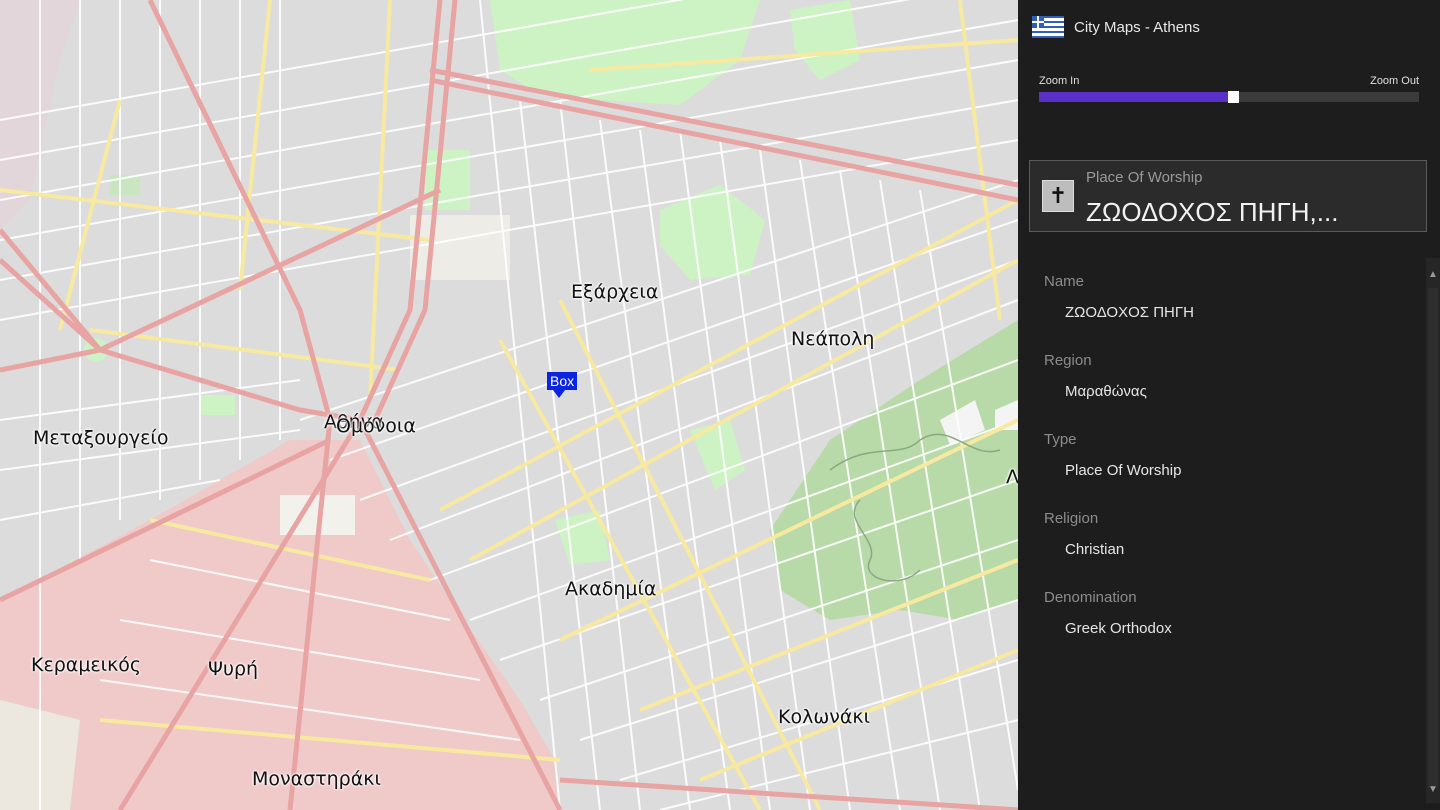 The height and width of the screenshot is (810, 1440). Describe the element at coordinates (833, 339) in the screenshot. I see `map-label-neapoli: Νεάπολη` at that location.